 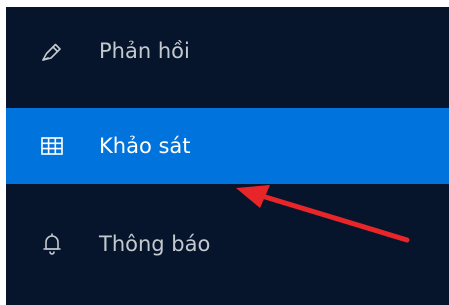 What do you see at coordinates (144, 51) in the screenshot?
I see `menu-item-label: Phản hồi` at bounding box center [144, 51].